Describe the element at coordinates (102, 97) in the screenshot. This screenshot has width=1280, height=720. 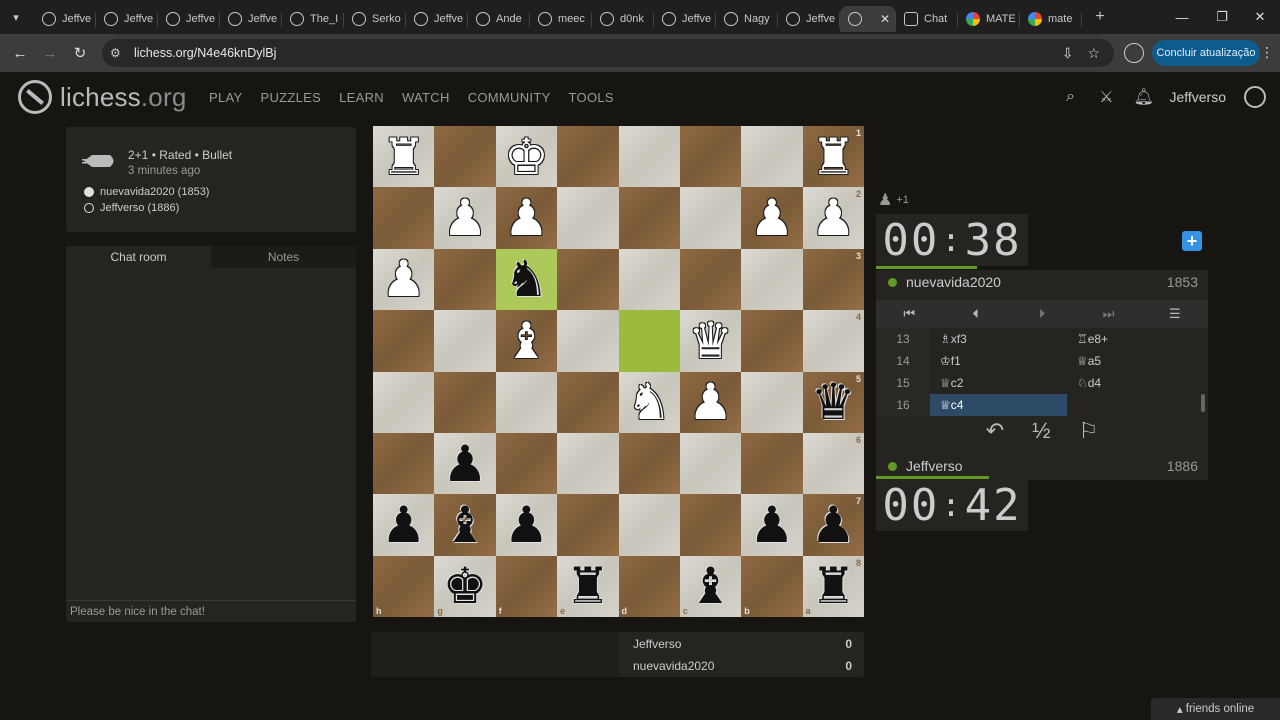
I see `site-logo: lichess.org` at that location.